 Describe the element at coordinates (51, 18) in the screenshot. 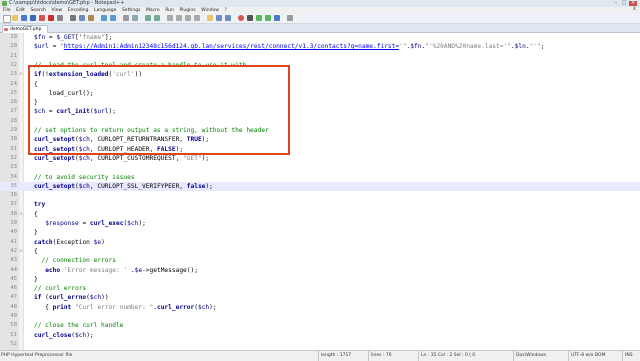

I see `close-all-icon` at that location.